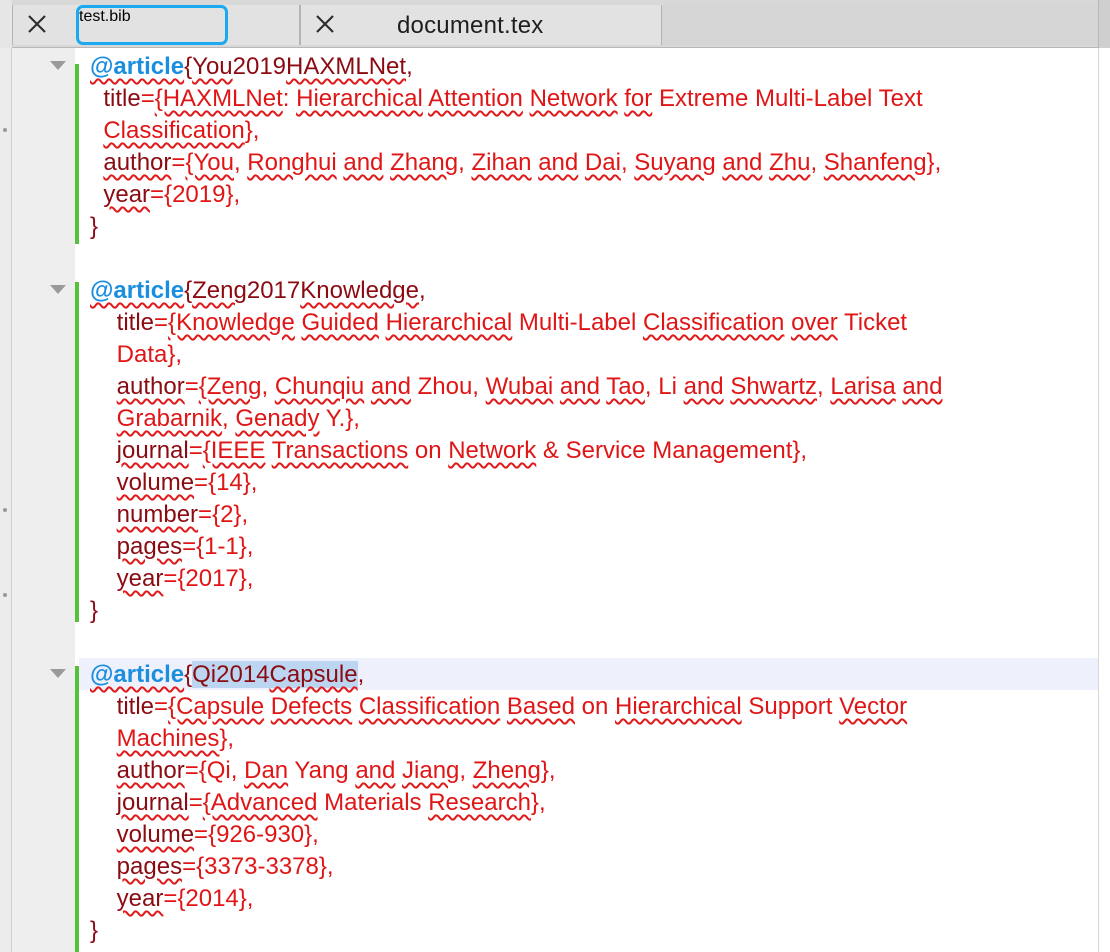  Describe the element at coordinates (258, 291) in the screenshot. I see `code-line: @article{Zeng2017Knowledge,` at that location.